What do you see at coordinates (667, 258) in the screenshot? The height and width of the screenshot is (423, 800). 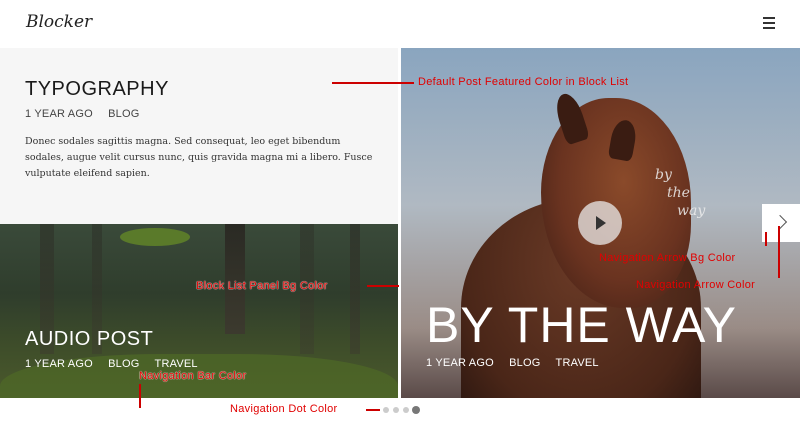 I see `annotation-nav-arrow-bg: Navigation Arrow Bg Color` at bounding box center [667, 258].